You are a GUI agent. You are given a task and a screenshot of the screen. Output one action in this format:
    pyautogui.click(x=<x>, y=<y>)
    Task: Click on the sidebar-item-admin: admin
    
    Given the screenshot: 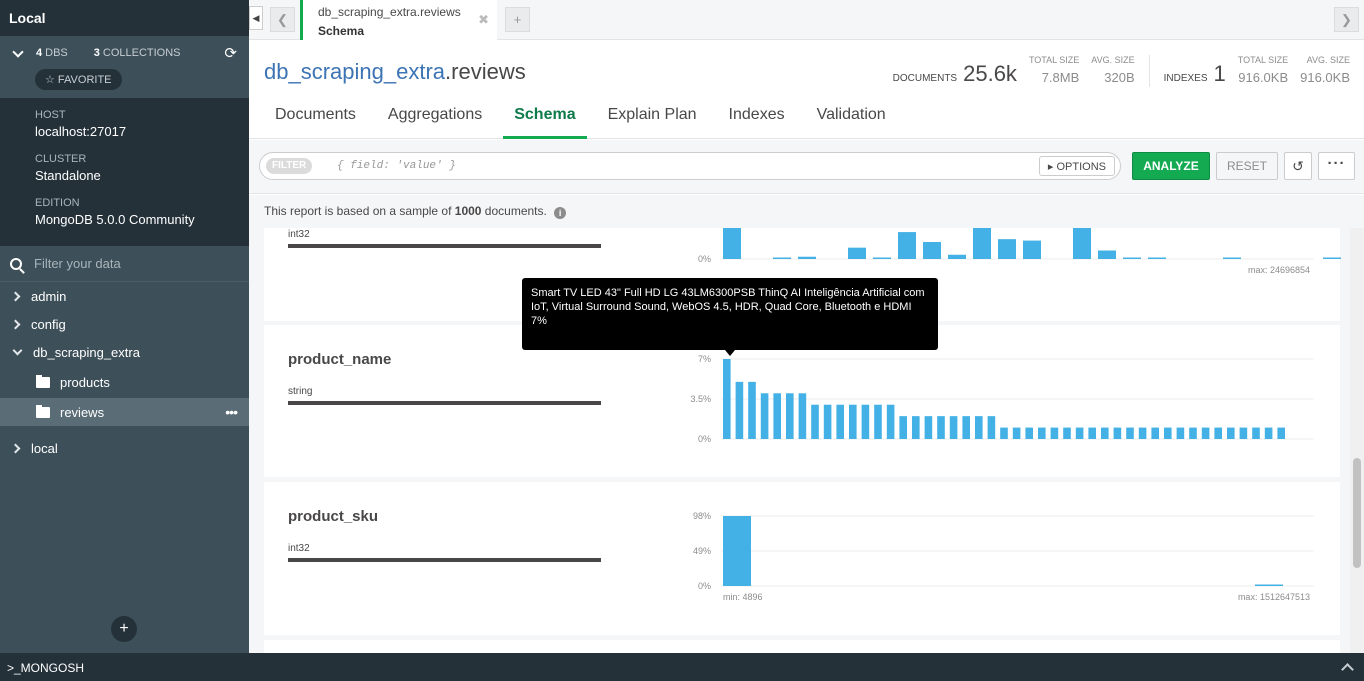 What is the action you would take?
    pyautogui.click(x=124, y=296)
    